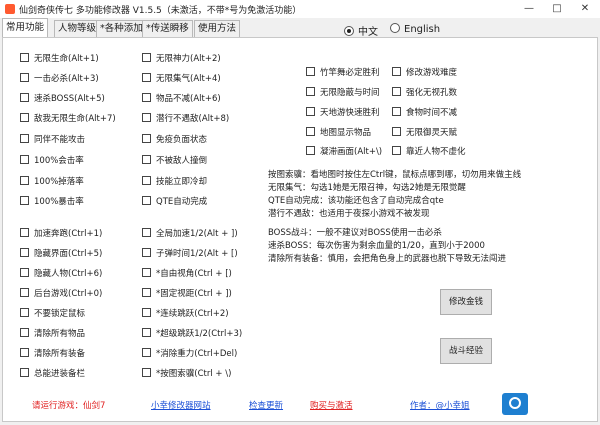  I want to click on cheat-checkbox: 不被敌人撞倒, so click(174, 160).